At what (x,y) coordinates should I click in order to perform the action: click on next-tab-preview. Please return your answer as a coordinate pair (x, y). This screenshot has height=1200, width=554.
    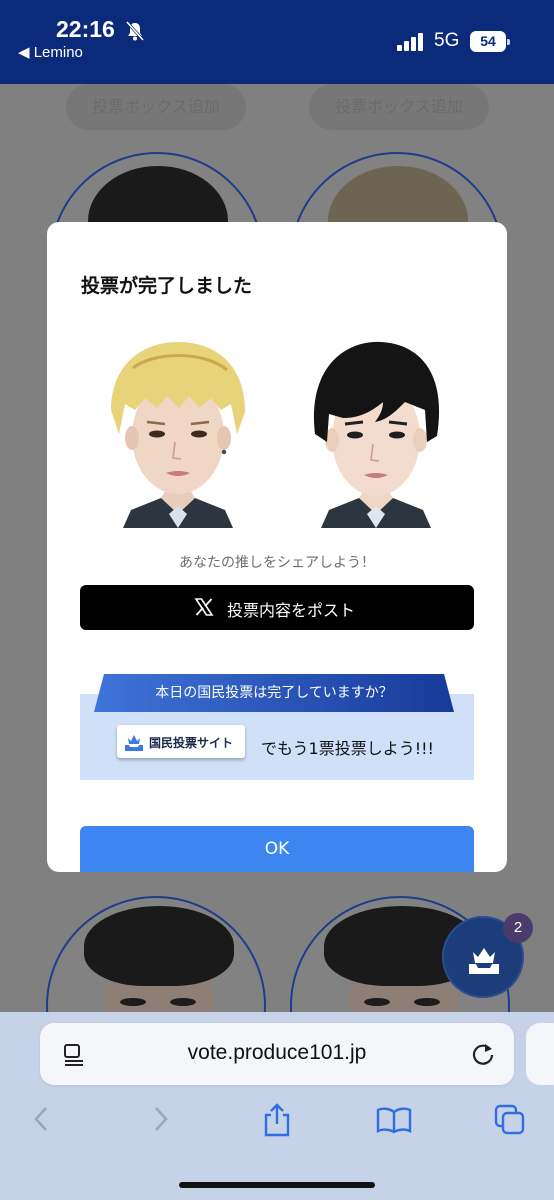
    Looking at the image, I should click on (540, 1054).